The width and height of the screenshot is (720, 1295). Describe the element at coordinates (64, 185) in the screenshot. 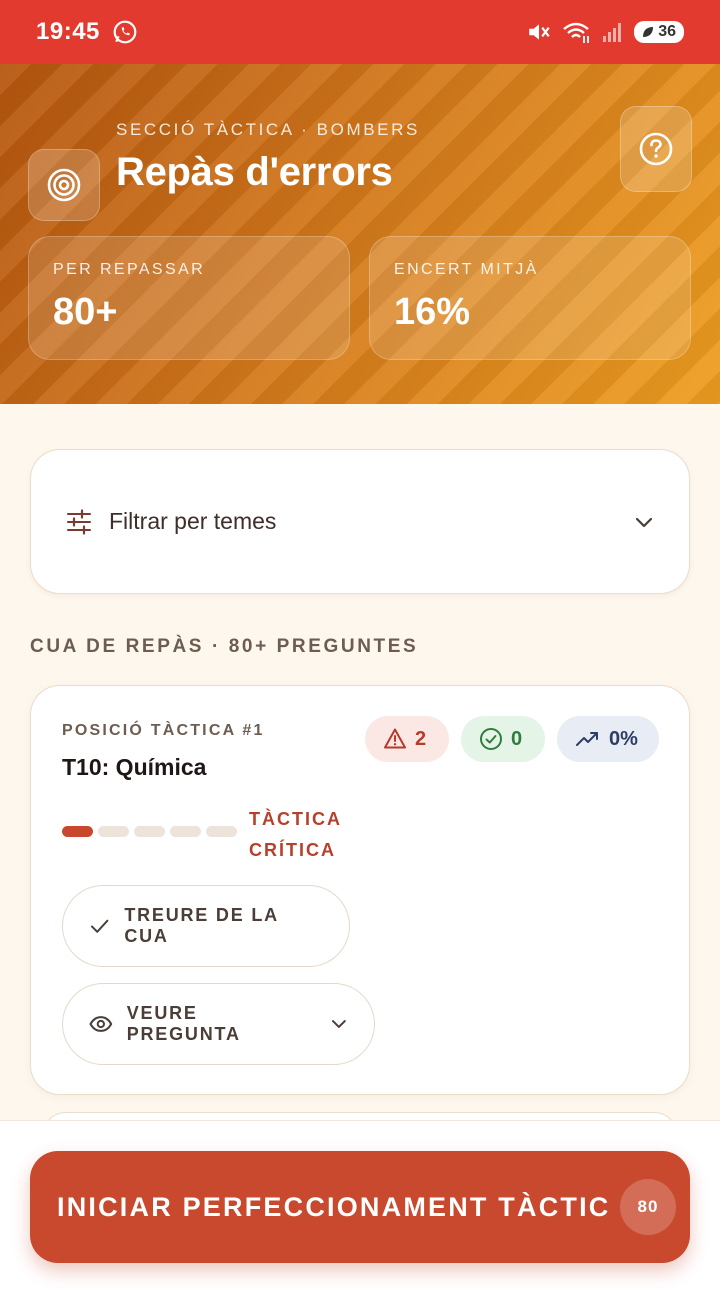

I see `target-icon` at that location.